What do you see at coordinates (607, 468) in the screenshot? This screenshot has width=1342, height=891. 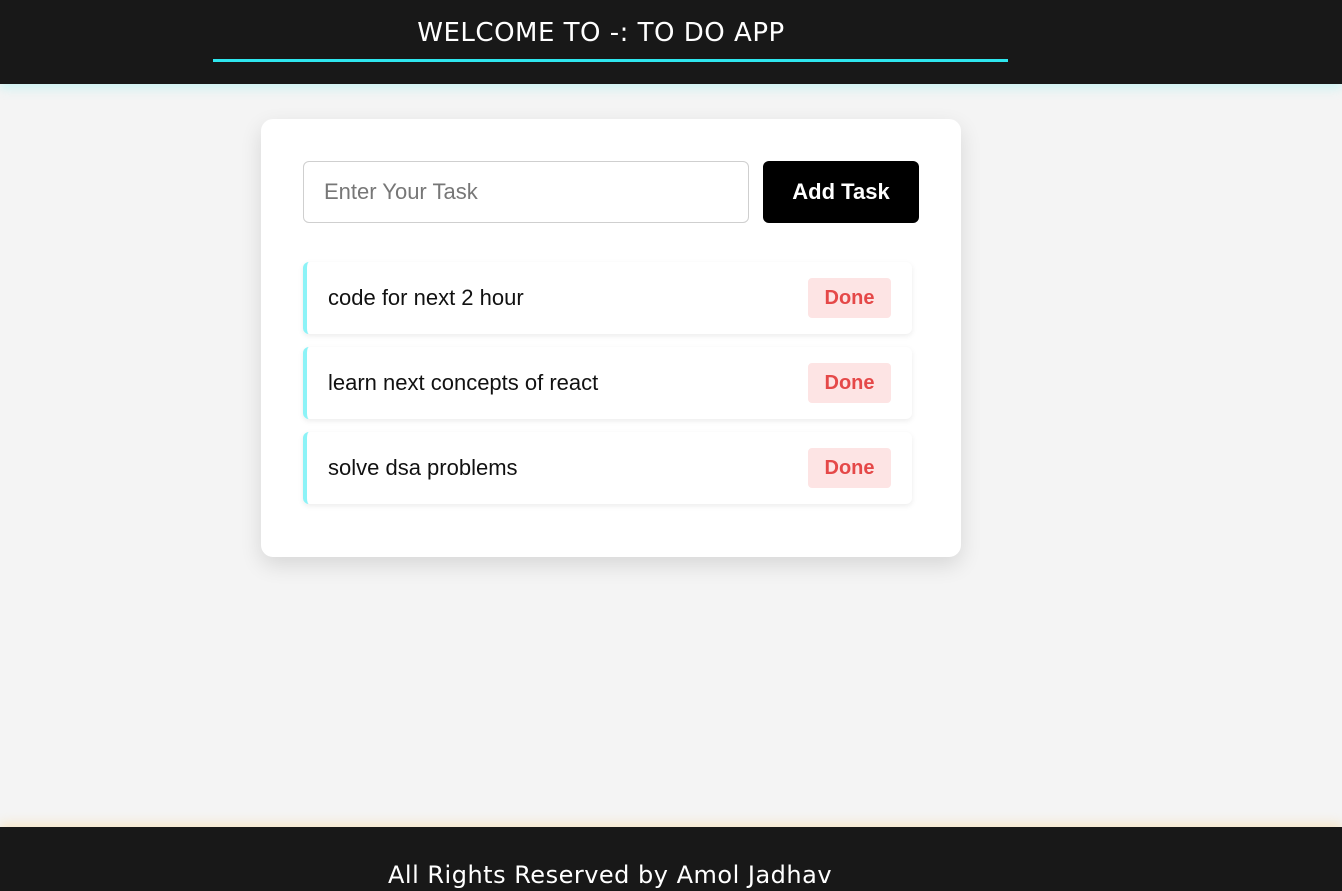 I see `task-item: solve dsa problems Done` at bounding box center [607, 468].